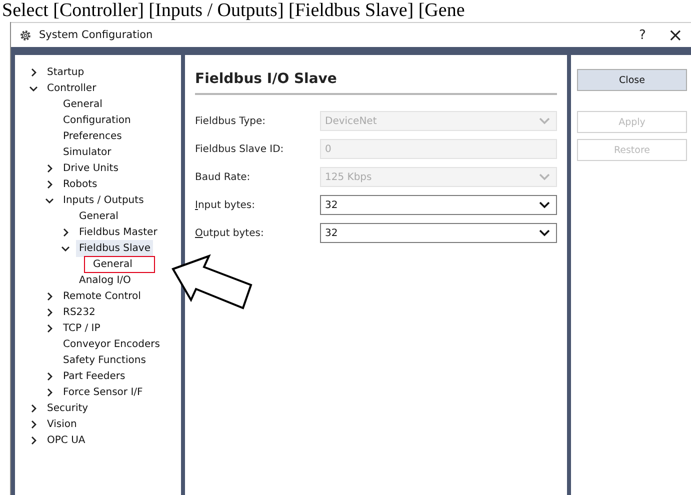 Image resolution: width=691 pixels, height=495 pixels. Describe the element at coordinates (72, 88) in the screenshot. I see `tree-item: Controller` at that location.